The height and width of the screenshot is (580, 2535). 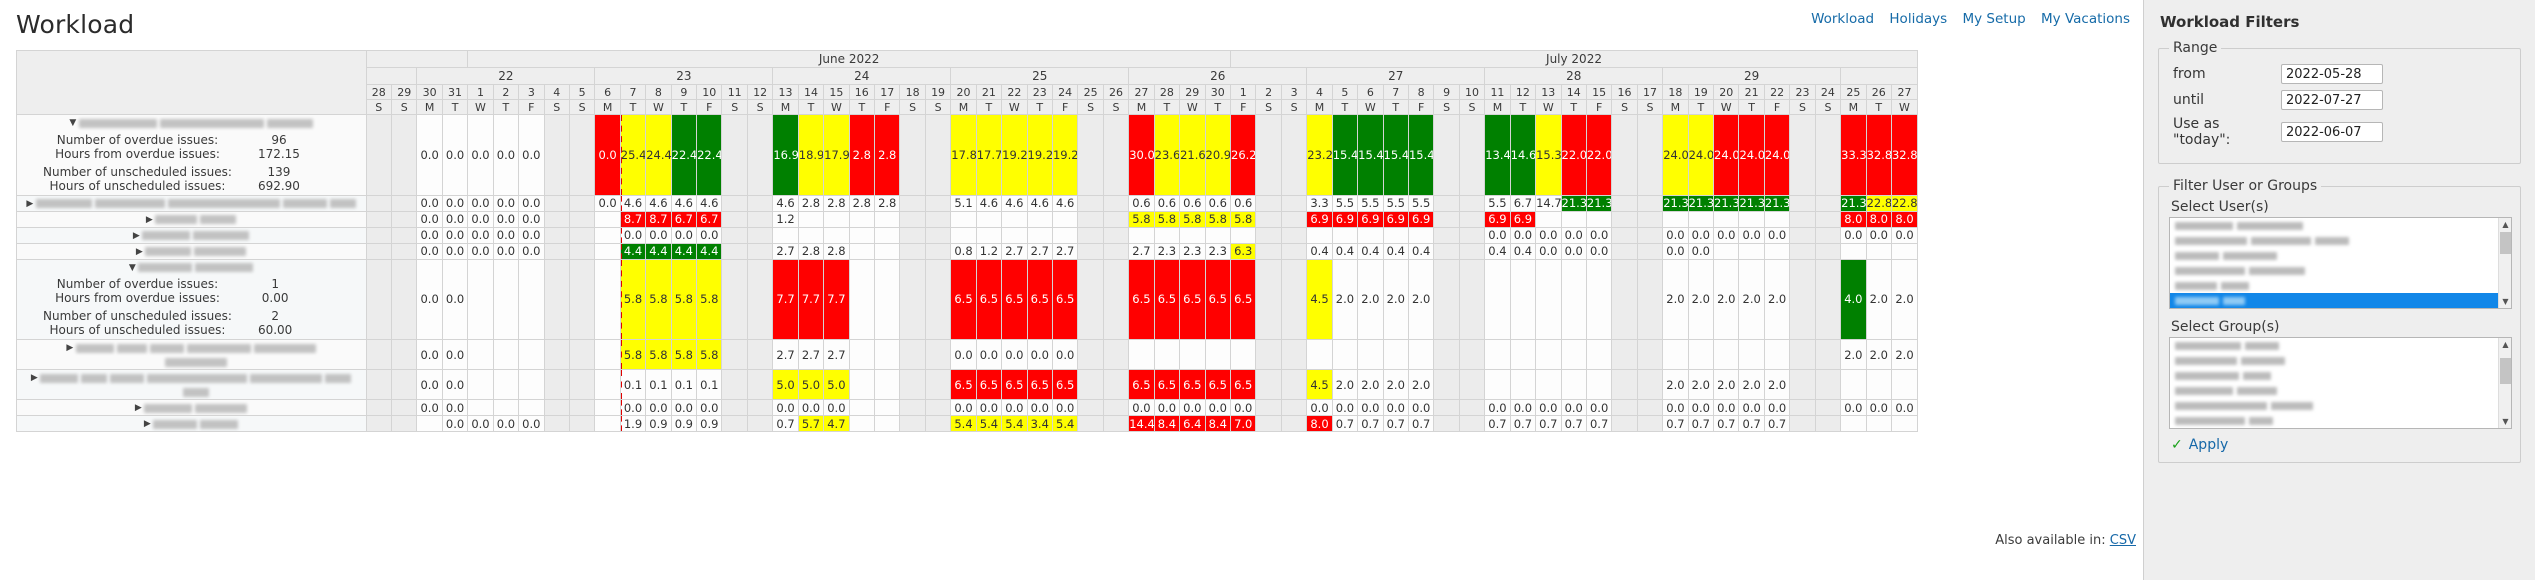 What do you see at coordinates (2332, 74) in the screenshot?
I see `from-date-input` at bounding box center [2332, 74].